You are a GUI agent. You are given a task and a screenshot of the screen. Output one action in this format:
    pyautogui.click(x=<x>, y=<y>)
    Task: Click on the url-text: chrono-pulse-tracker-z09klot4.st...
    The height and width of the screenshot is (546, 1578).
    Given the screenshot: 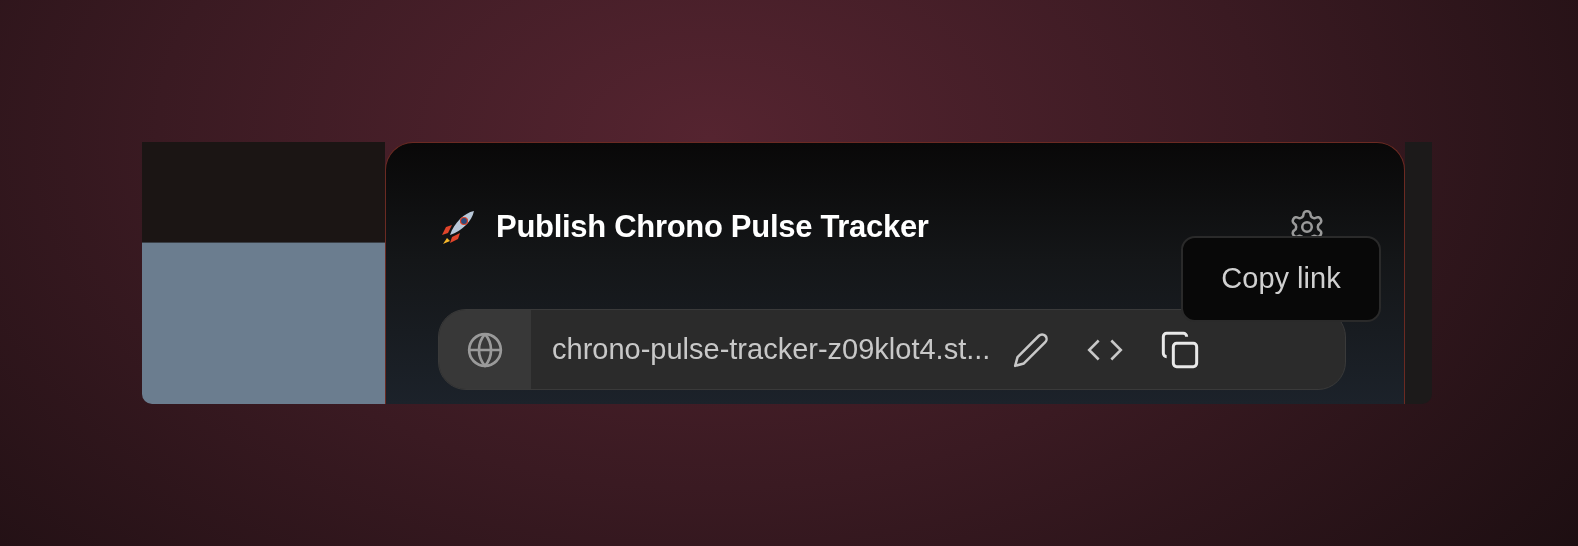 What is the action you would take?
    pyautogui.click(x=771, y=349)
    